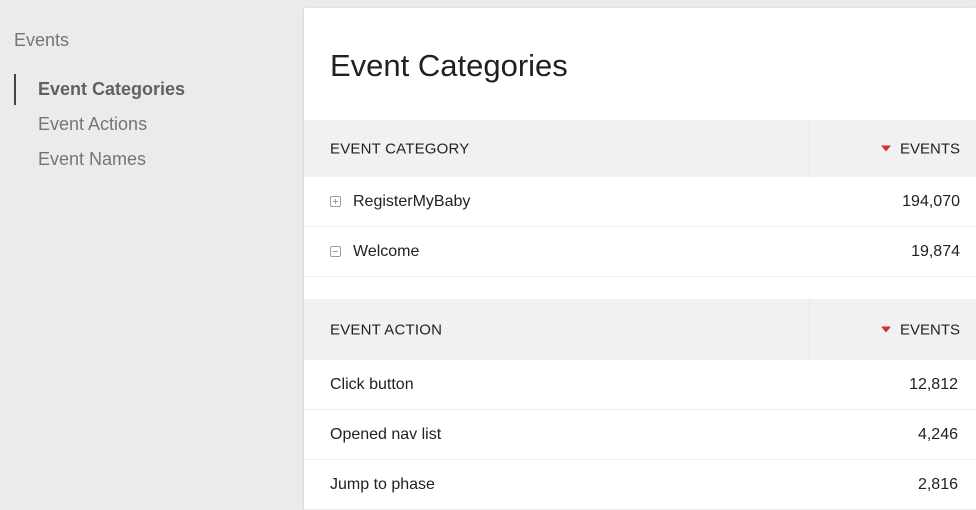 This screenshot has width=976, height=510. What do you see at coordinates (937, 434) in the screenshot?
I see `row-value: 4,246` at bounding box center [937, 434].